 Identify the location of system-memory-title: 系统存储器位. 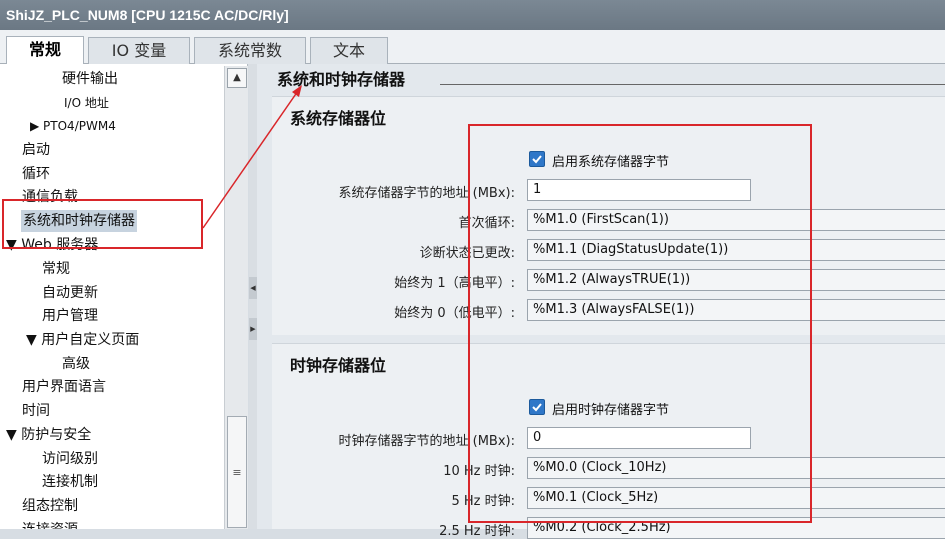
(338, 118).